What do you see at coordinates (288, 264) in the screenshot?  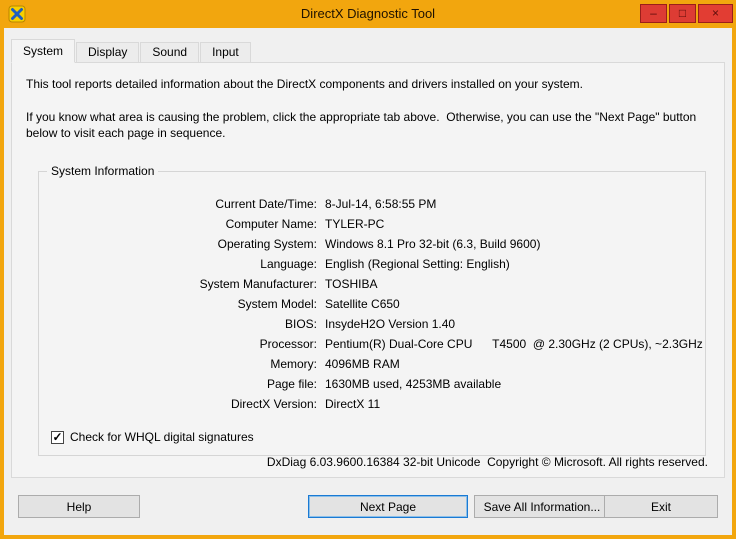 I see `info-label: Language:` at bounding box center [288, 264].